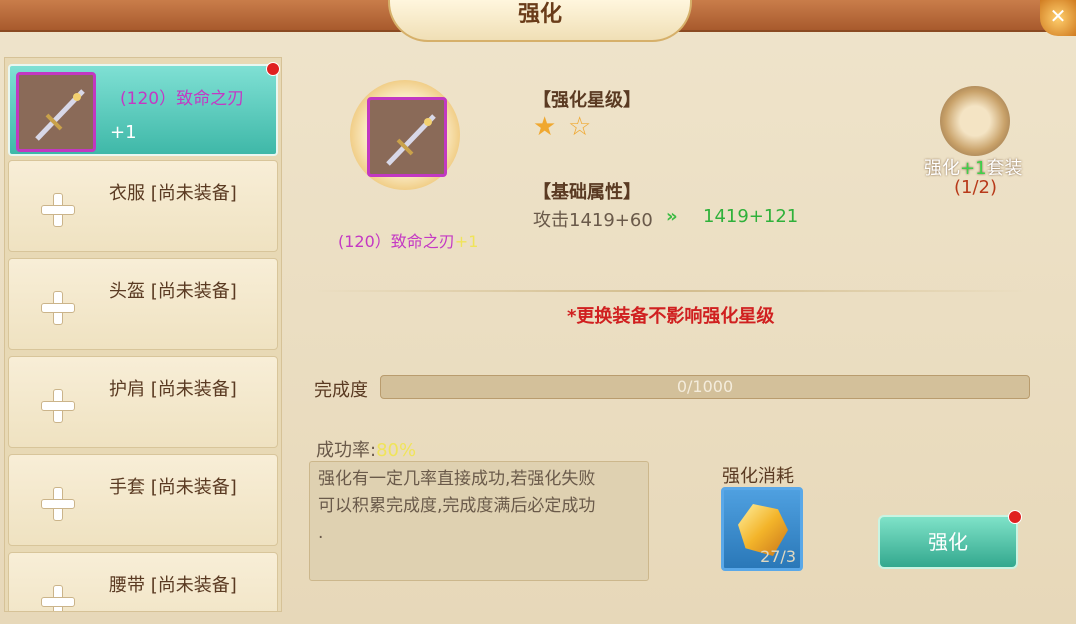 The image size is (1076, 624). I want to click on star-level-title: 【强化星级】, so click(587, 100).